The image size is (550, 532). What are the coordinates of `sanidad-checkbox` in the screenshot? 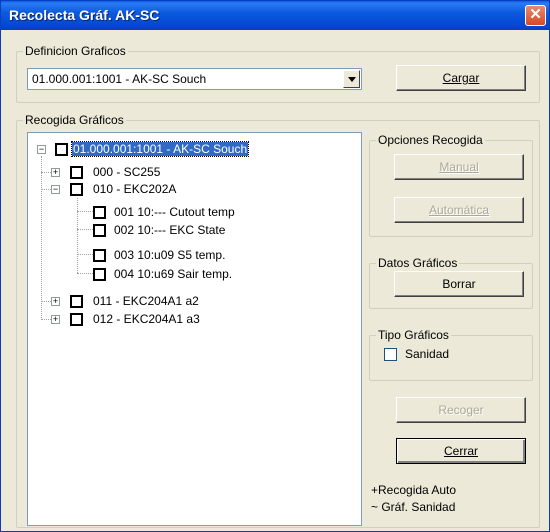 It's located at (390, 354).